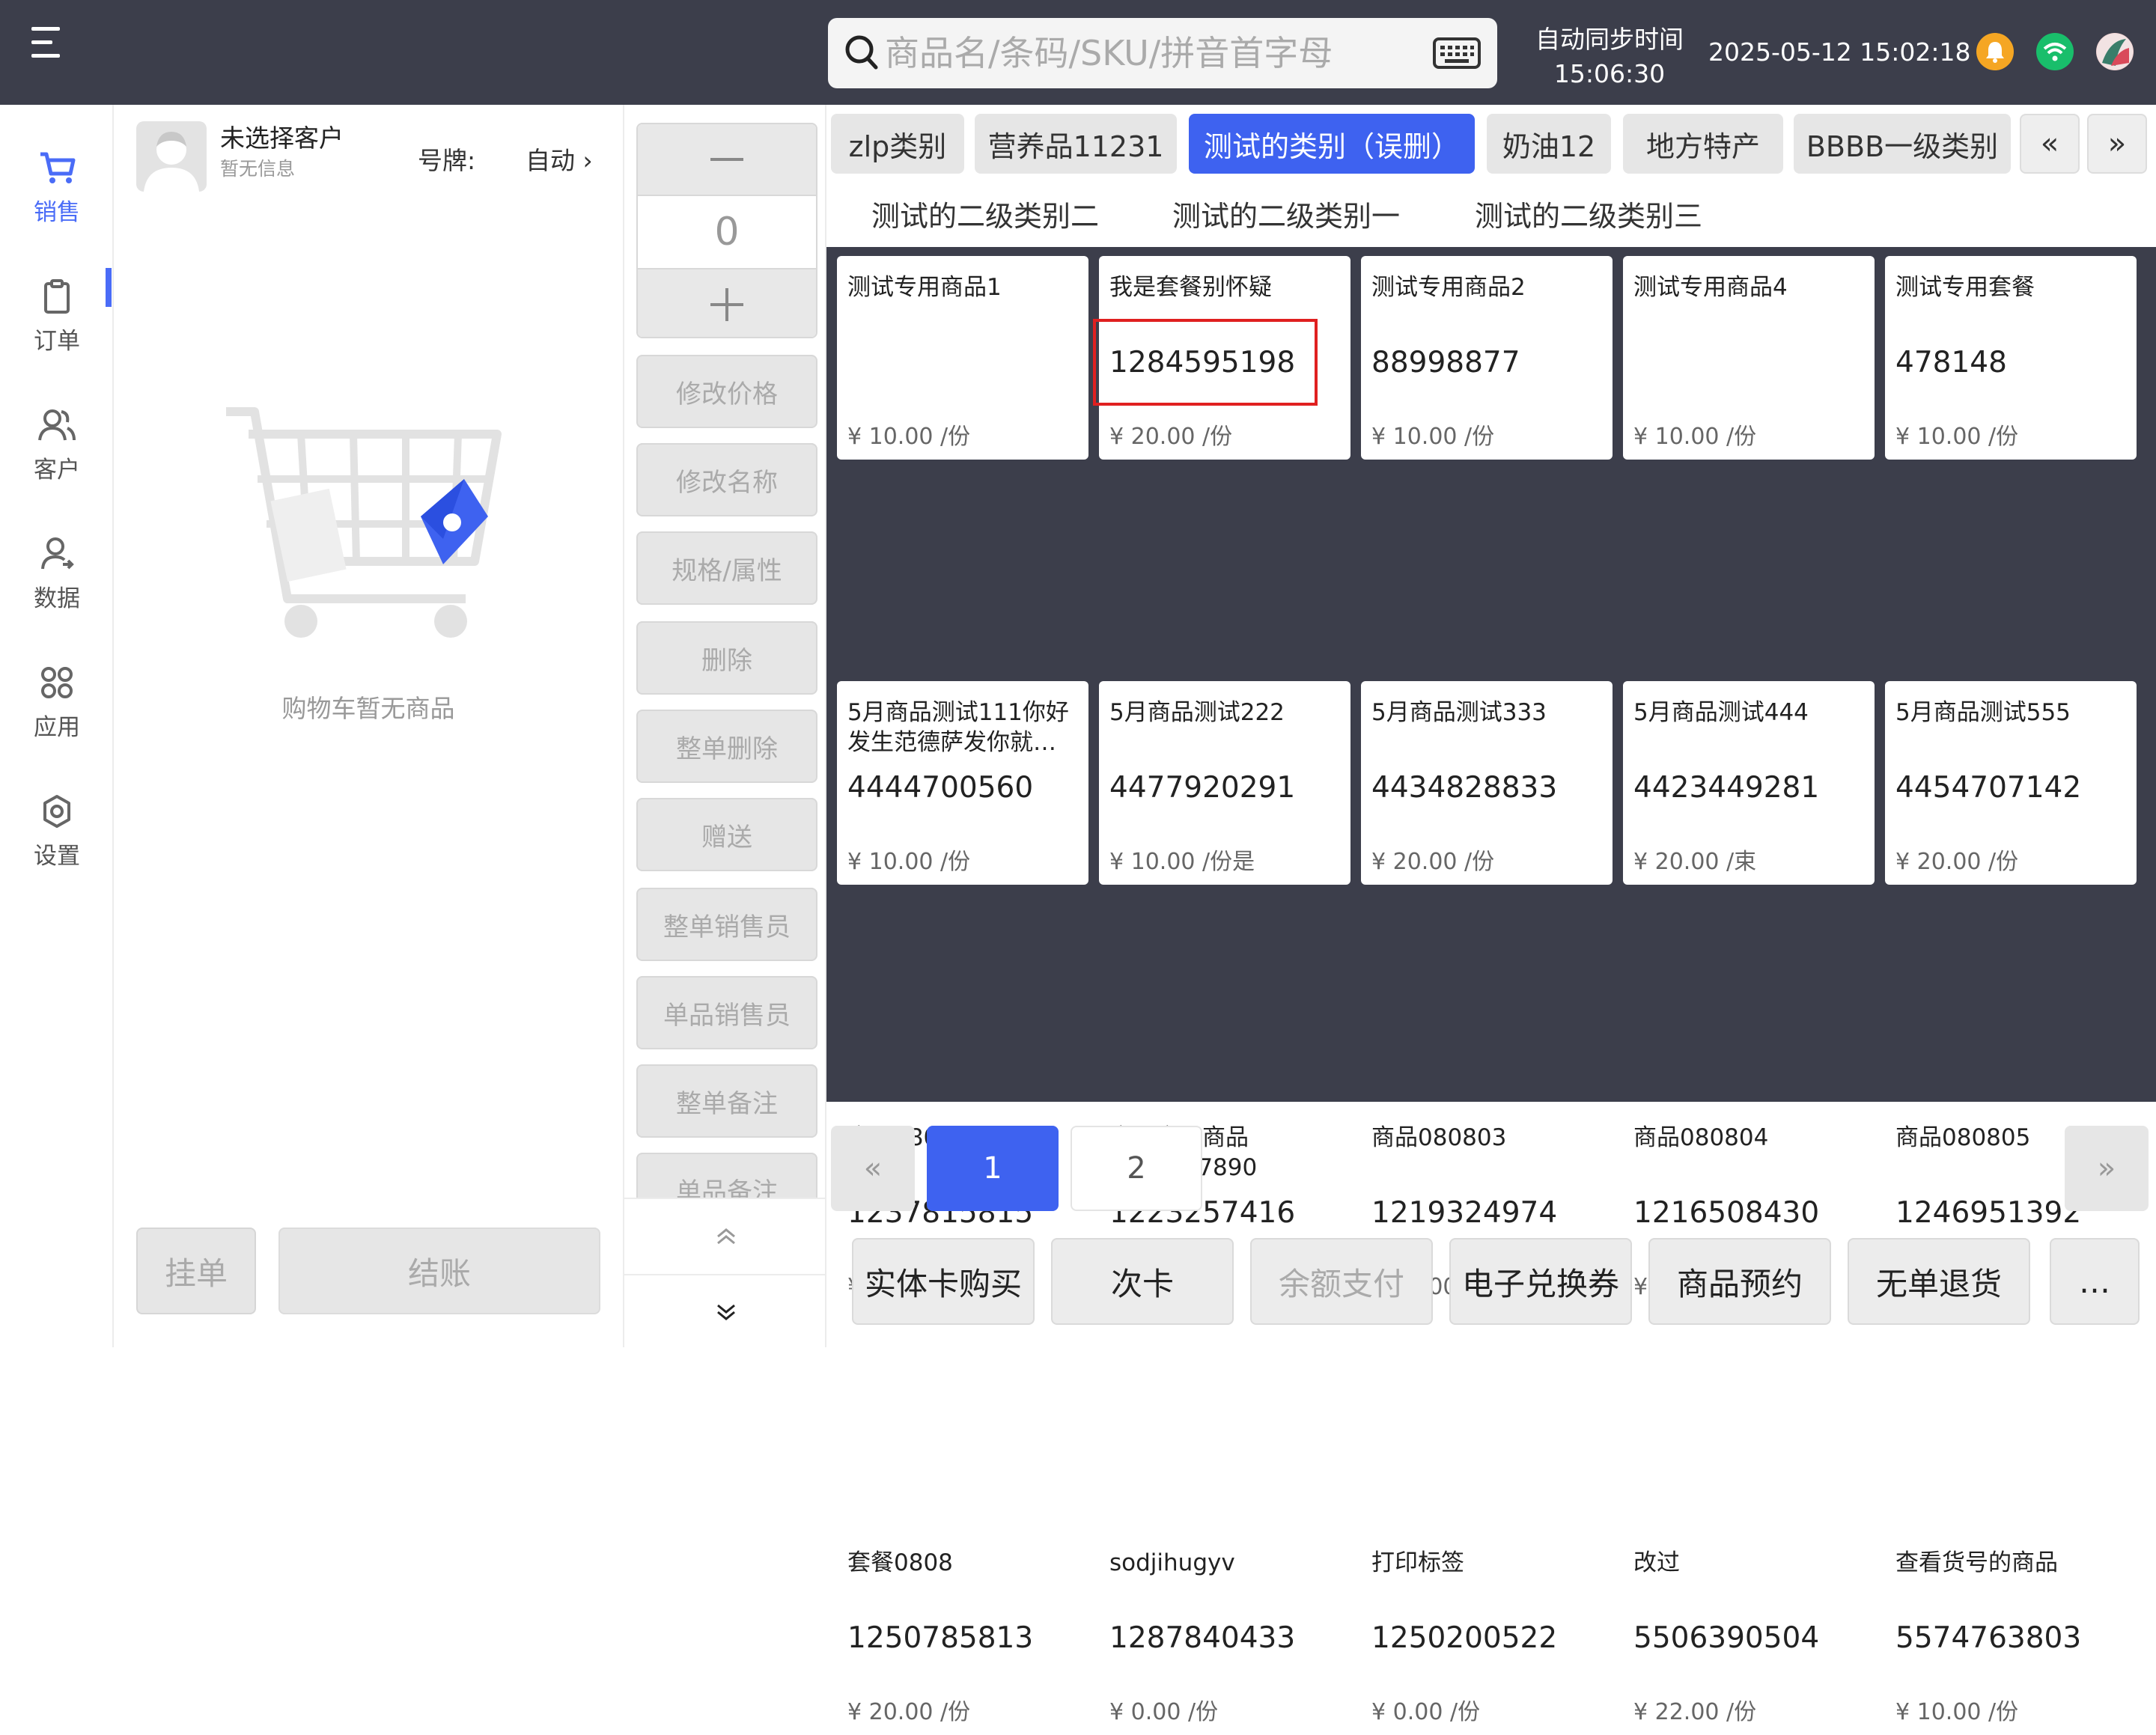  Describe the element at coordinates (993, 1168) in the screenshot. I see `page-button-active: 1` at that location.